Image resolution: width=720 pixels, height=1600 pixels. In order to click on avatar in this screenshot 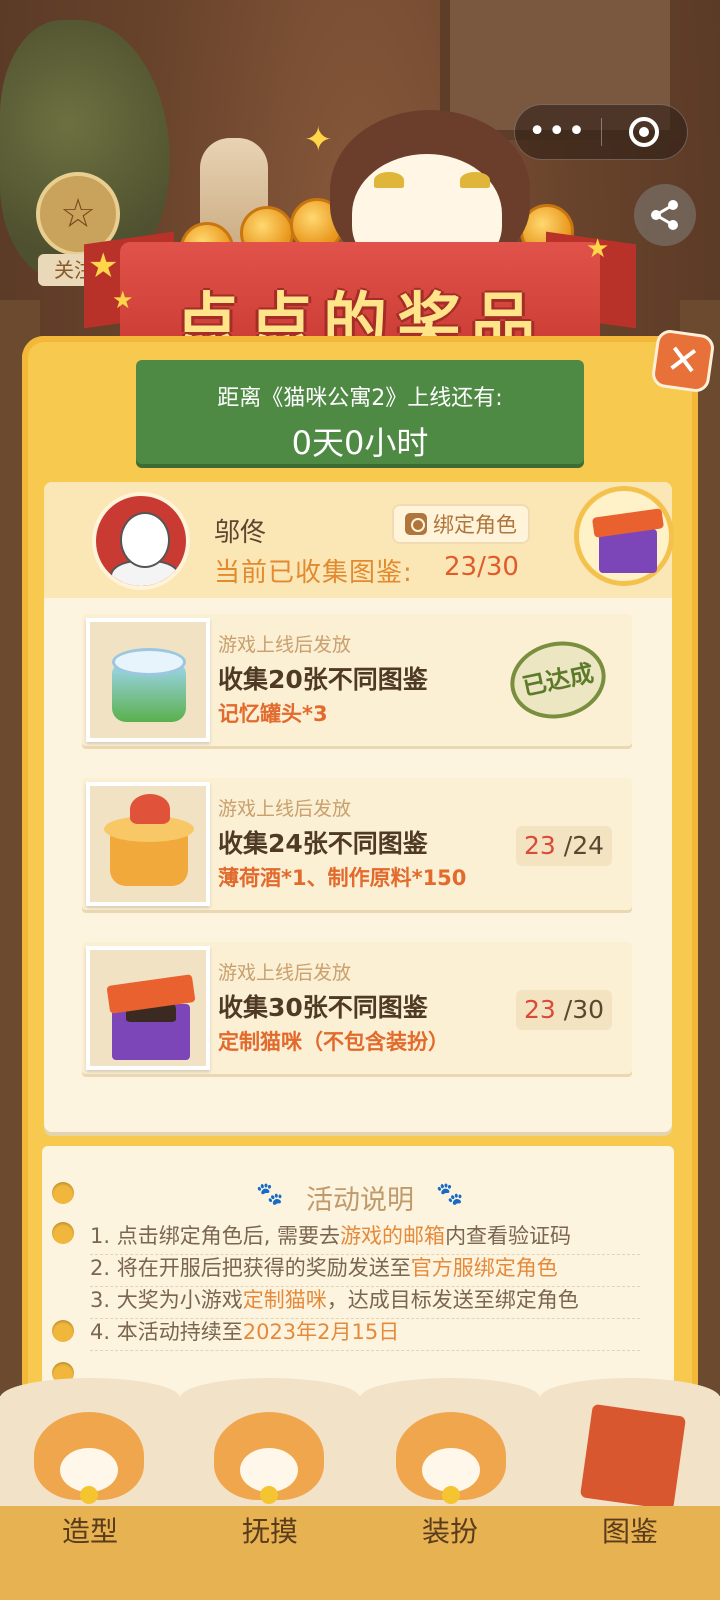, I will do `click(141, 541)`.